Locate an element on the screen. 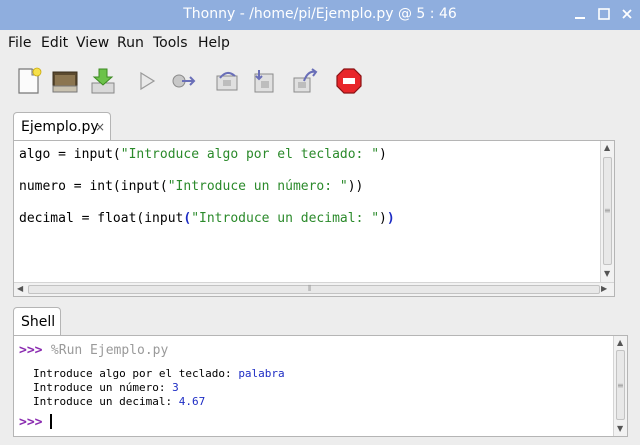 This screenshot has width=640, height=445. step-into-icon is located at coordinates (265, 81).